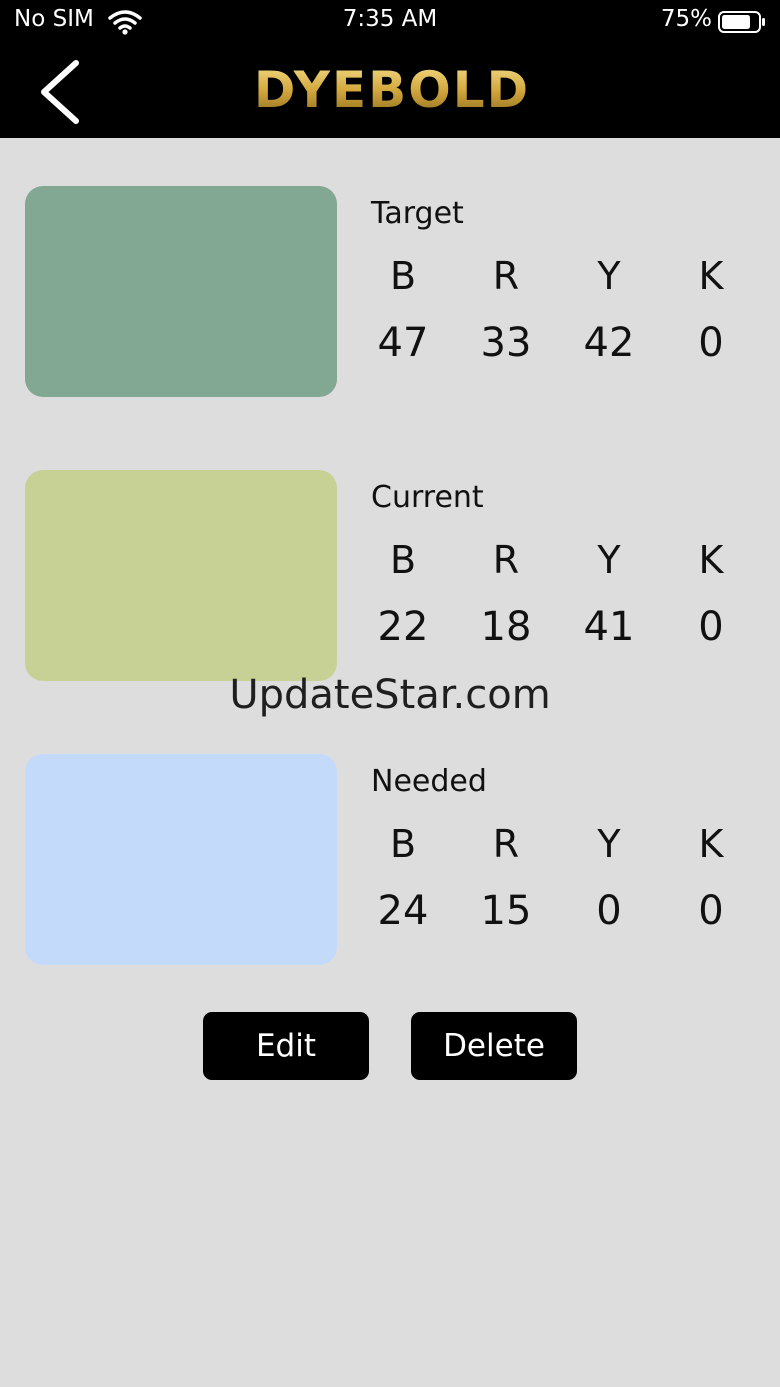 The height and width of the screenshot is (1387, 780). Describe the element at coordinates (390, 695) in the screenshot. I see `watermark: UpdateStar.com` at that location.